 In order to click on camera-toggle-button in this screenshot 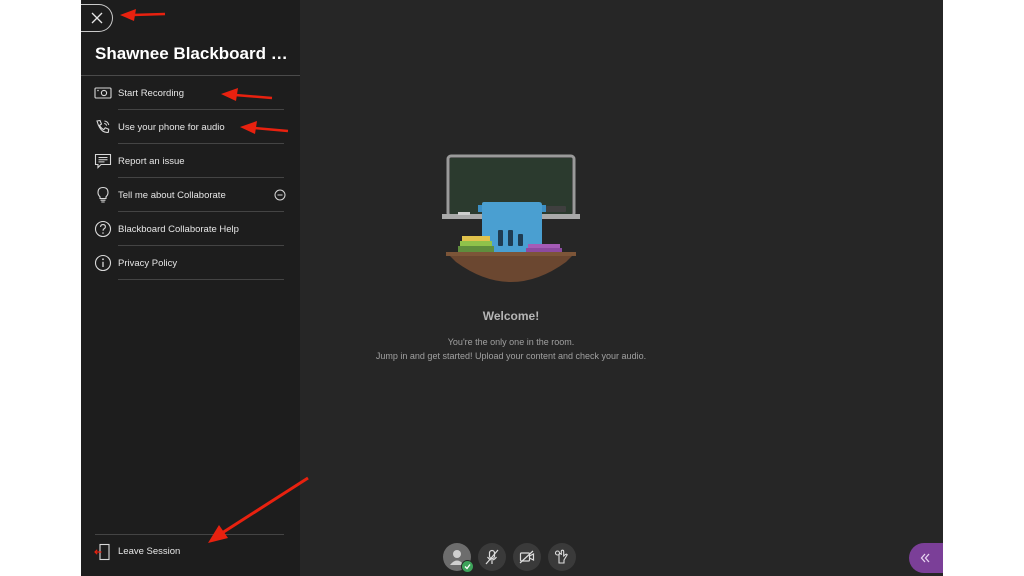, I will do `click(527, 557)`.